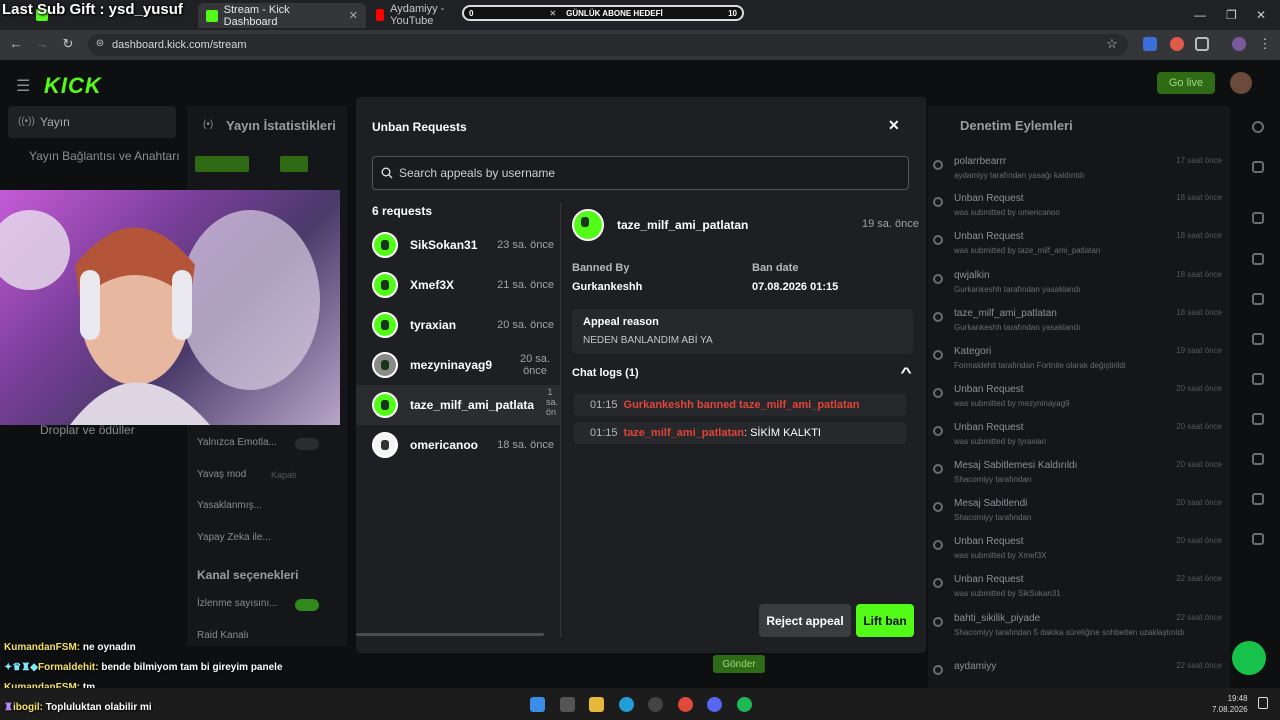 Image resolution: width=1280 pixels, height=720 pixels. Describe the element at coordinates (419, 127) in the screenshot. I see `modal-title: Unban Requests` at that location.